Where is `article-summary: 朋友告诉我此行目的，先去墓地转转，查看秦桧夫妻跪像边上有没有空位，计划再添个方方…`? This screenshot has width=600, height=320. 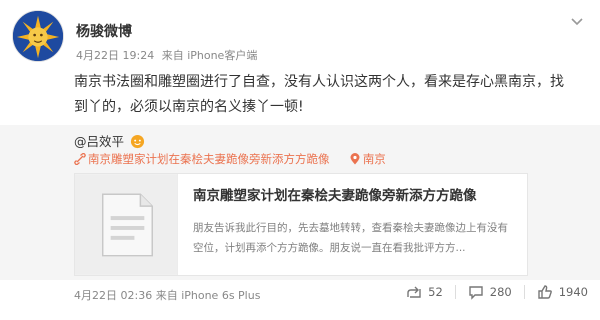 article-summary: 朋友告诉我此行目的，先去墓地转转，查看秦桧夫妻跪像边上有没有空位，计划再添个方方… is located at coordinates (350, 238).